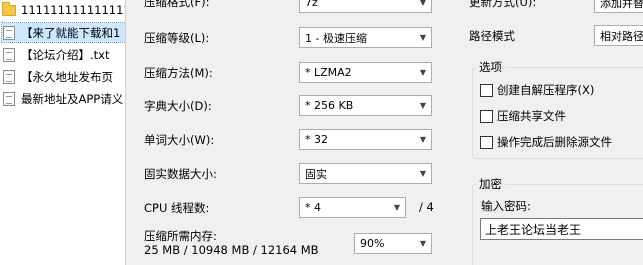 Image resolution: width=643 pixels, height=265 pixels. Describe the element at coordinates (554, 142) in the screenshot. I see `delete-source-label: 操作完成后删除源文件` at that location.